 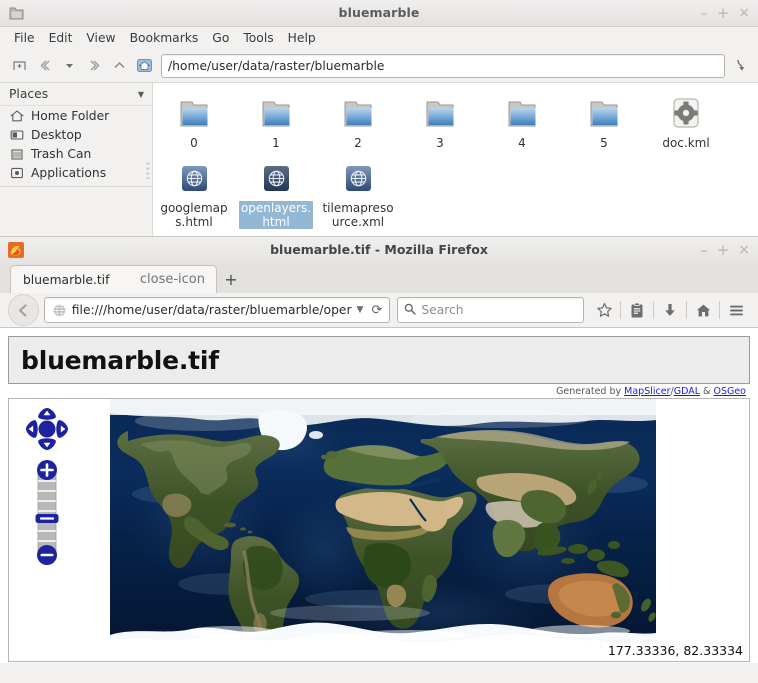 I want to click on menu-go: Go, so click(x=220, y=38).